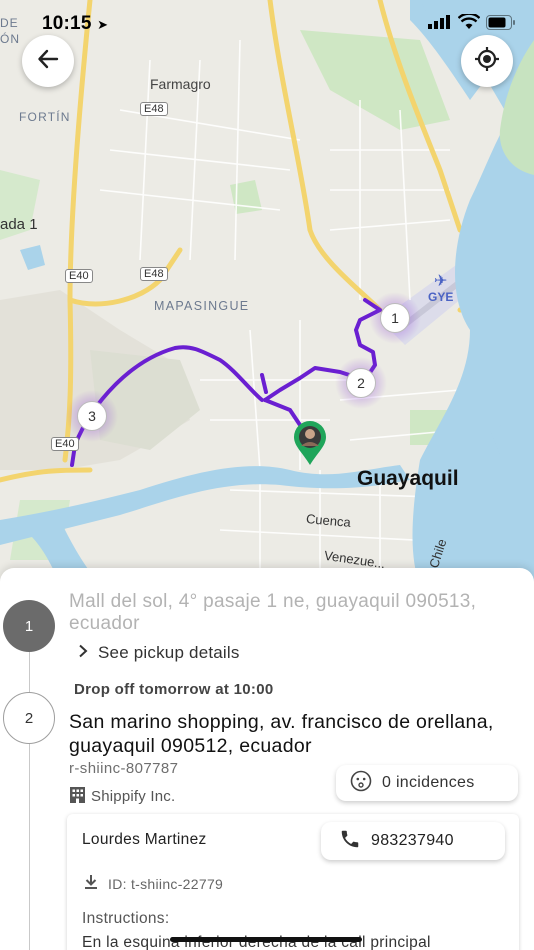  Describe the element at coordinates (267, 22) in the screenshot. I see `status-bar: 10:15 ➤` at that location.